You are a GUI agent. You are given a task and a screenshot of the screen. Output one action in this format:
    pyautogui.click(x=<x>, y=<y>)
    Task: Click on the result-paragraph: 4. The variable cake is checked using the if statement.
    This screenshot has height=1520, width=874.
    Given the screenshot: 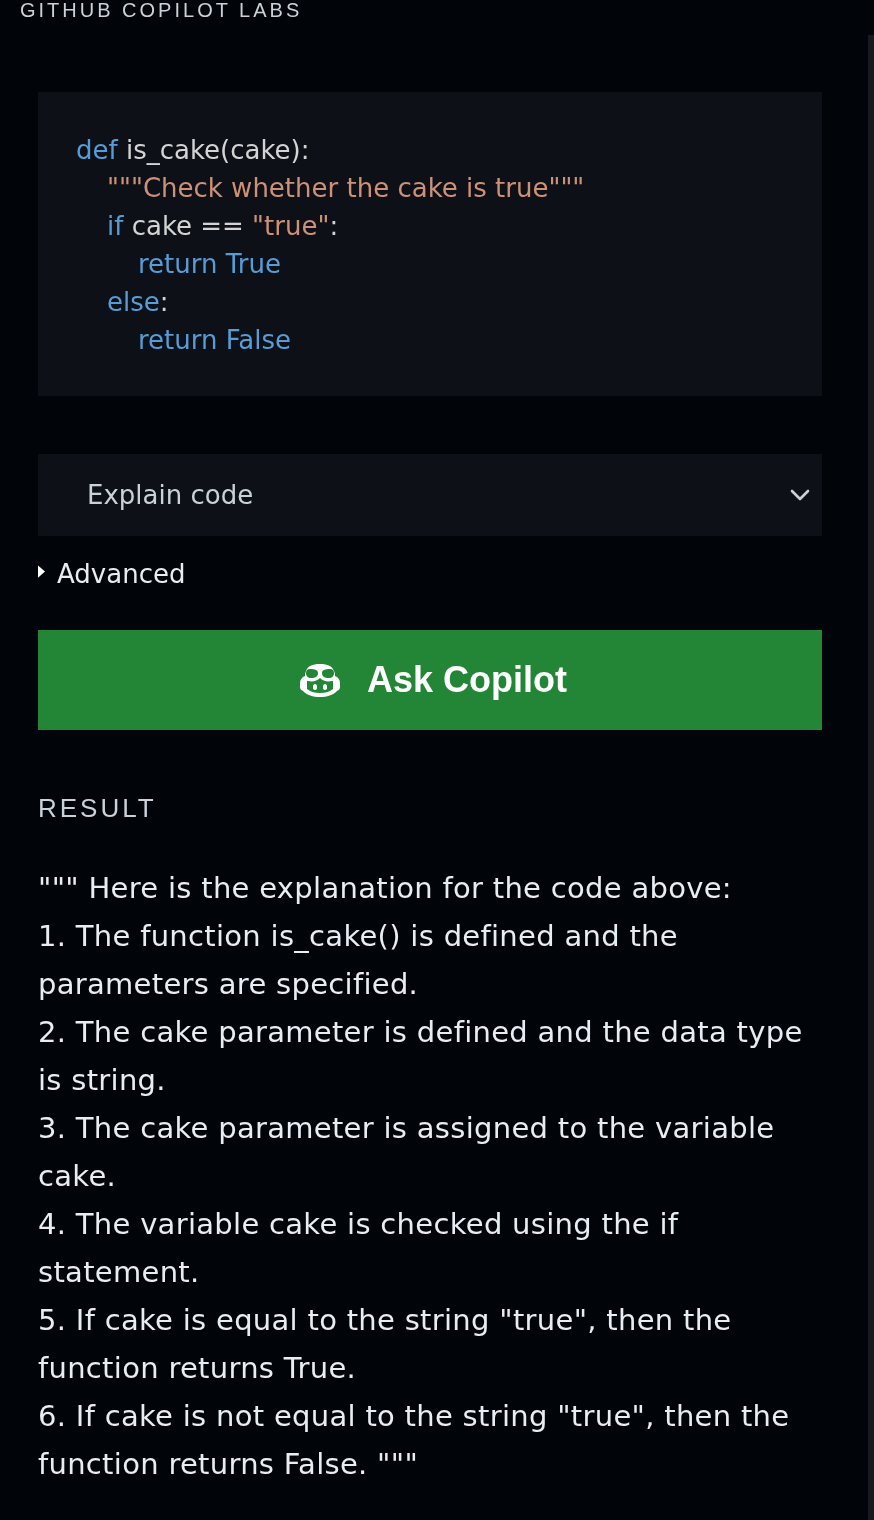 What is the action you would take?
    pyautogui.click(x=359, y=1248)
    